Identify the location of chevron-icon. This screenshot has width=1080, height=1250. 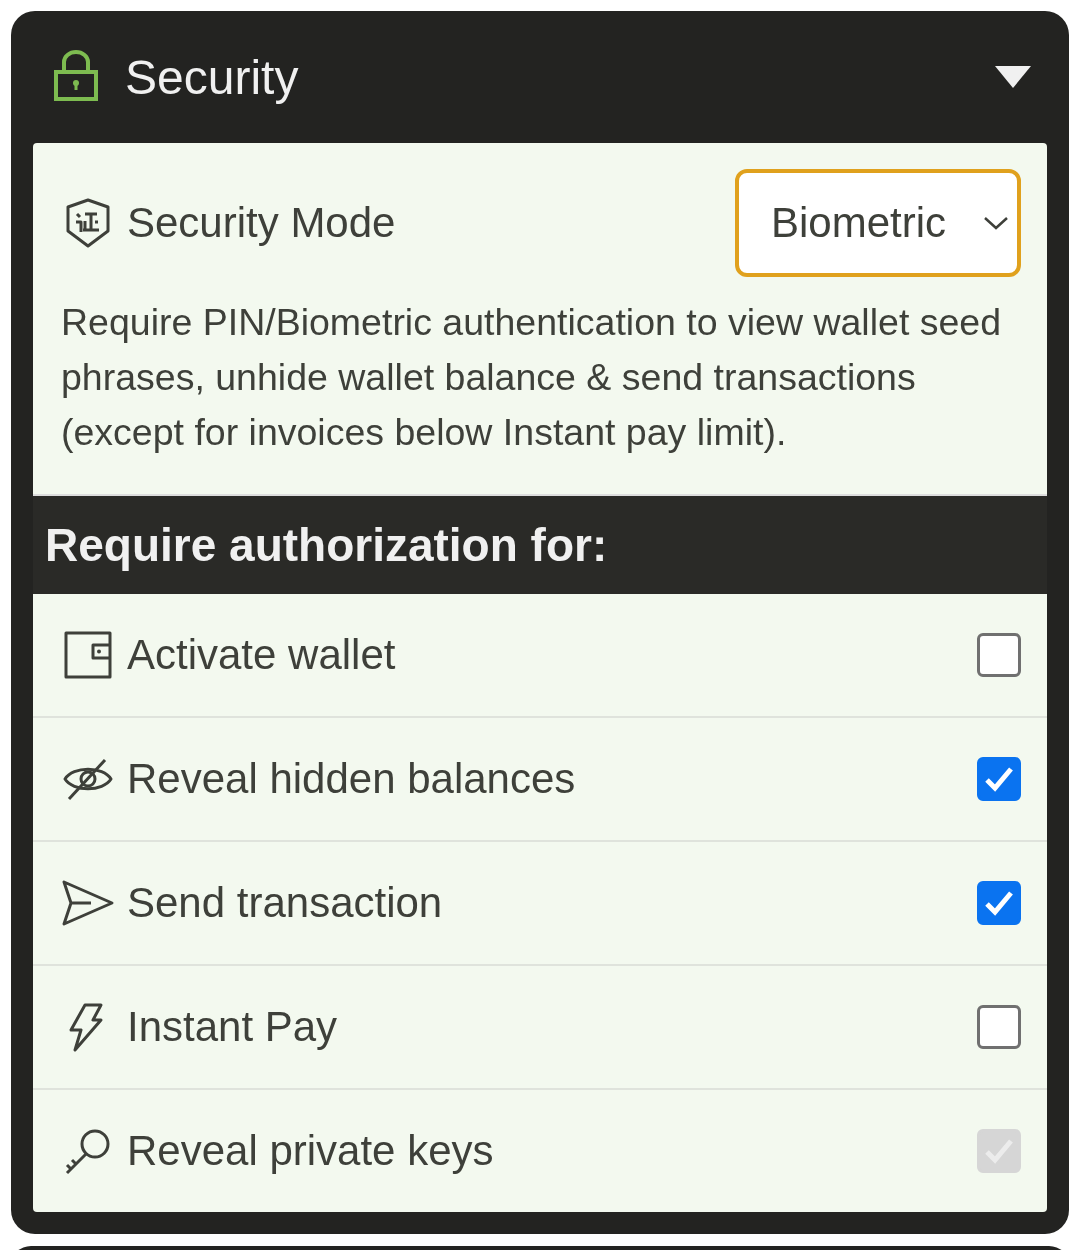
(996, 223).